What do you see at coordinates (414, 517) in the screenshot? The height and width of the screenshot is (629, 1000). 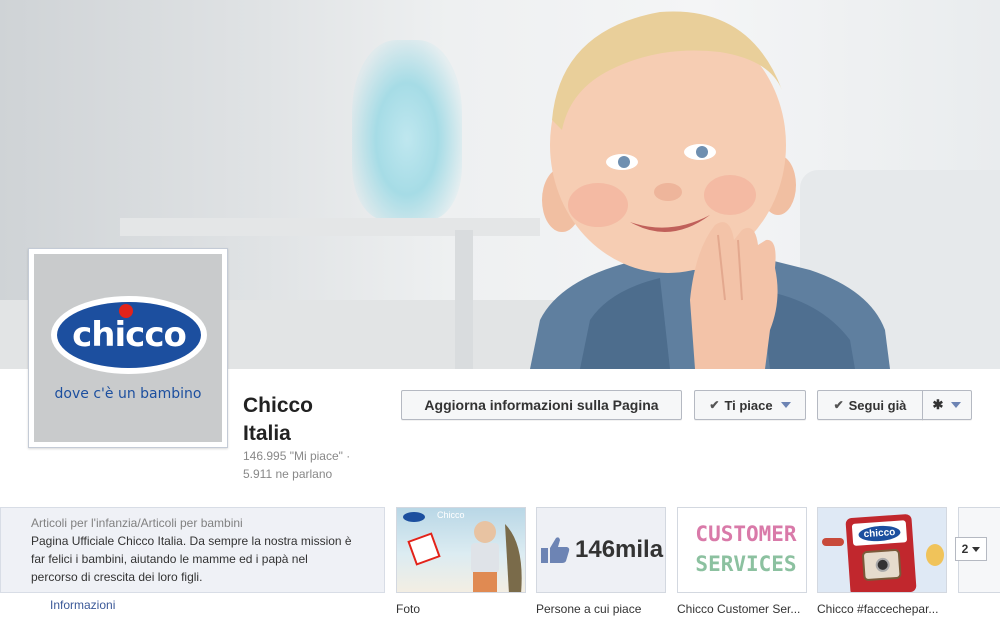 I see `mini-logo` at bounding box center [414, 517].